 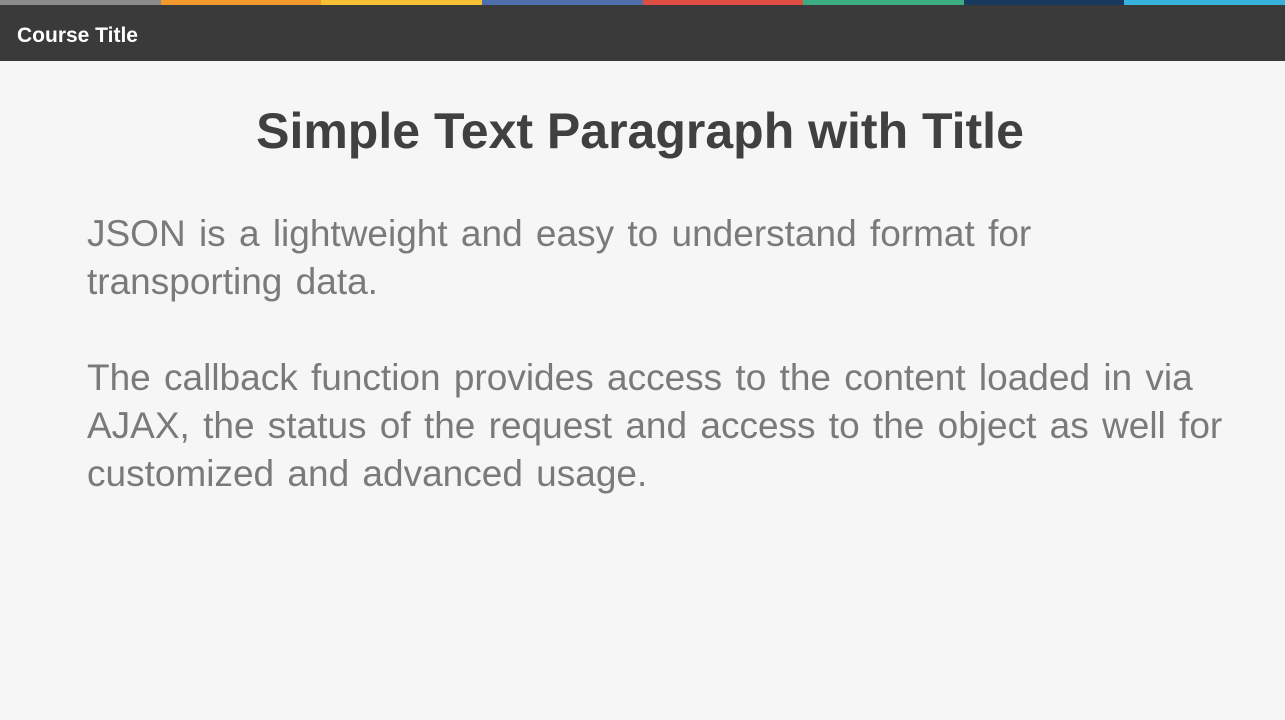 I want to click on course-title: Course Title, so click(x=77, y=35).